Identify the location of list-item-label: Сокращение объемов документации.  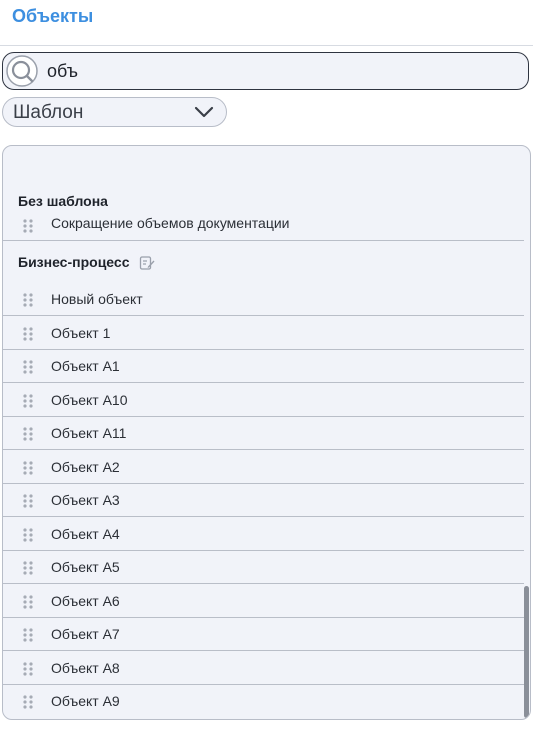
(170, 223).